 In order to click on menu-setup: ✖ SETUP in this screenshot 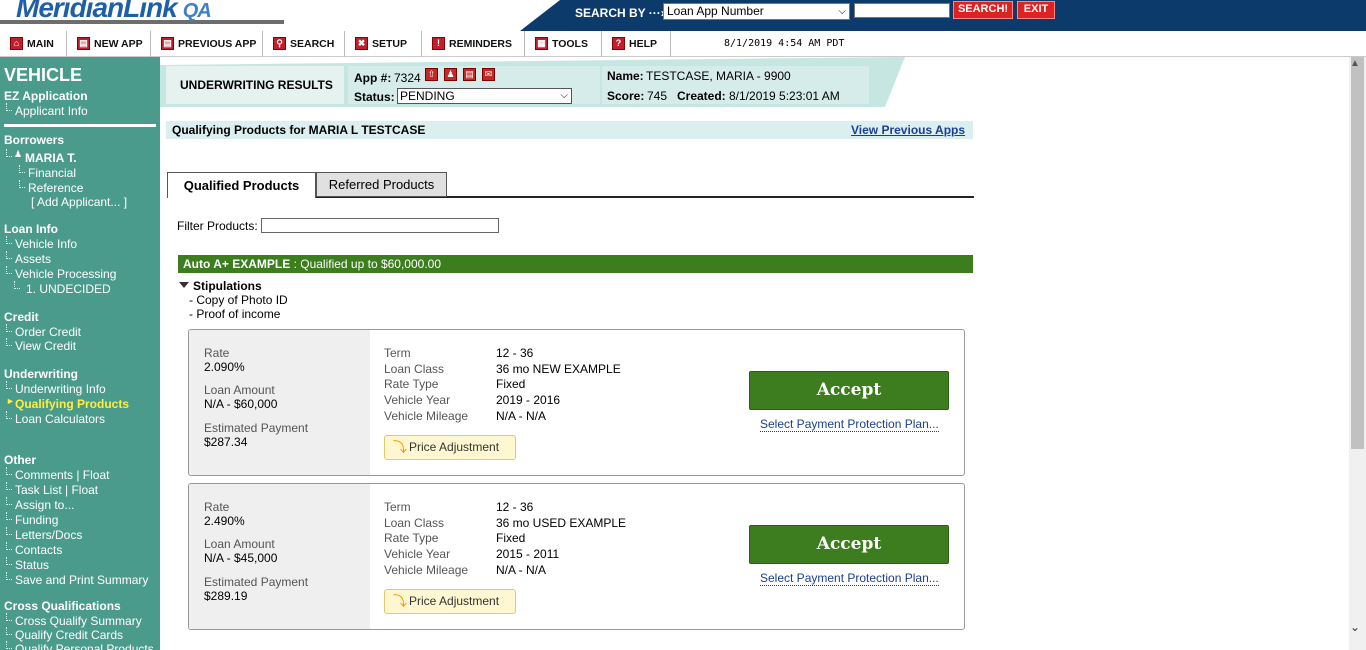, I will do `click(383, 44)`.